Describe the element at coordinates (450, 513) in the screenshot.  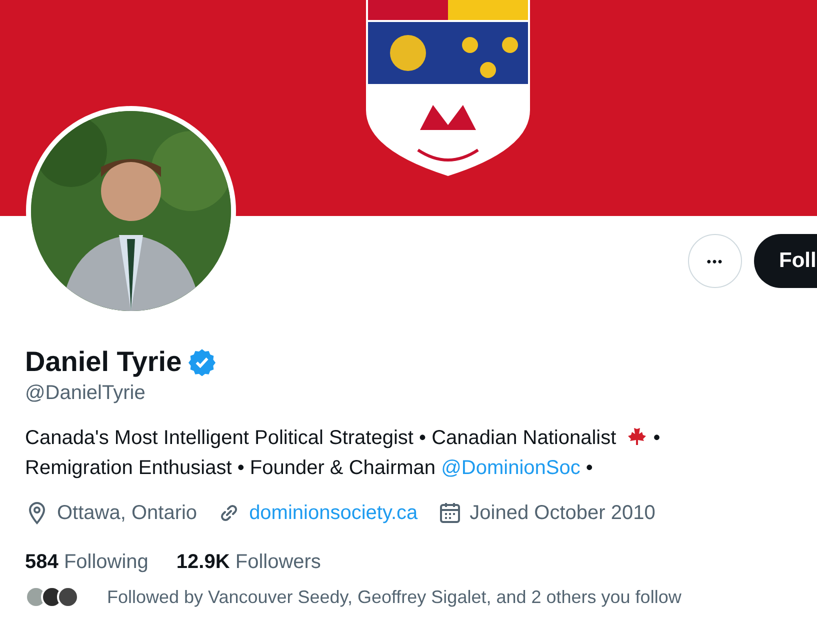
I see `calendar-icon` at that location.